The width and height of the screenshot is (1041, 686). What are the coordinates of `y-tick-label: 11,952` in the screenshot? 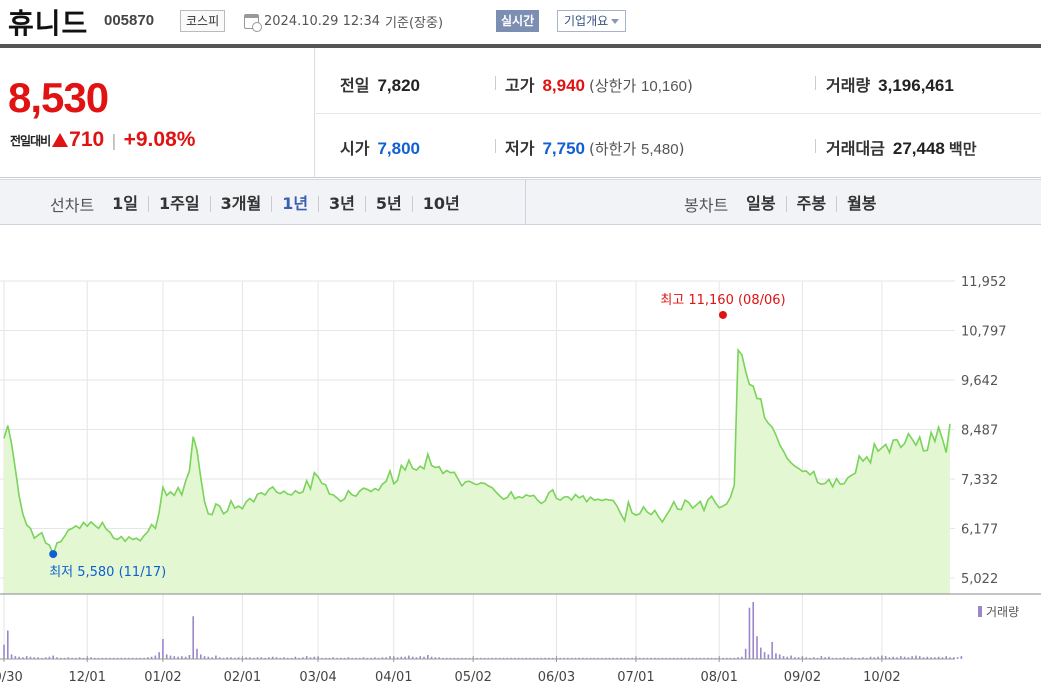 It's located at (984, 282).